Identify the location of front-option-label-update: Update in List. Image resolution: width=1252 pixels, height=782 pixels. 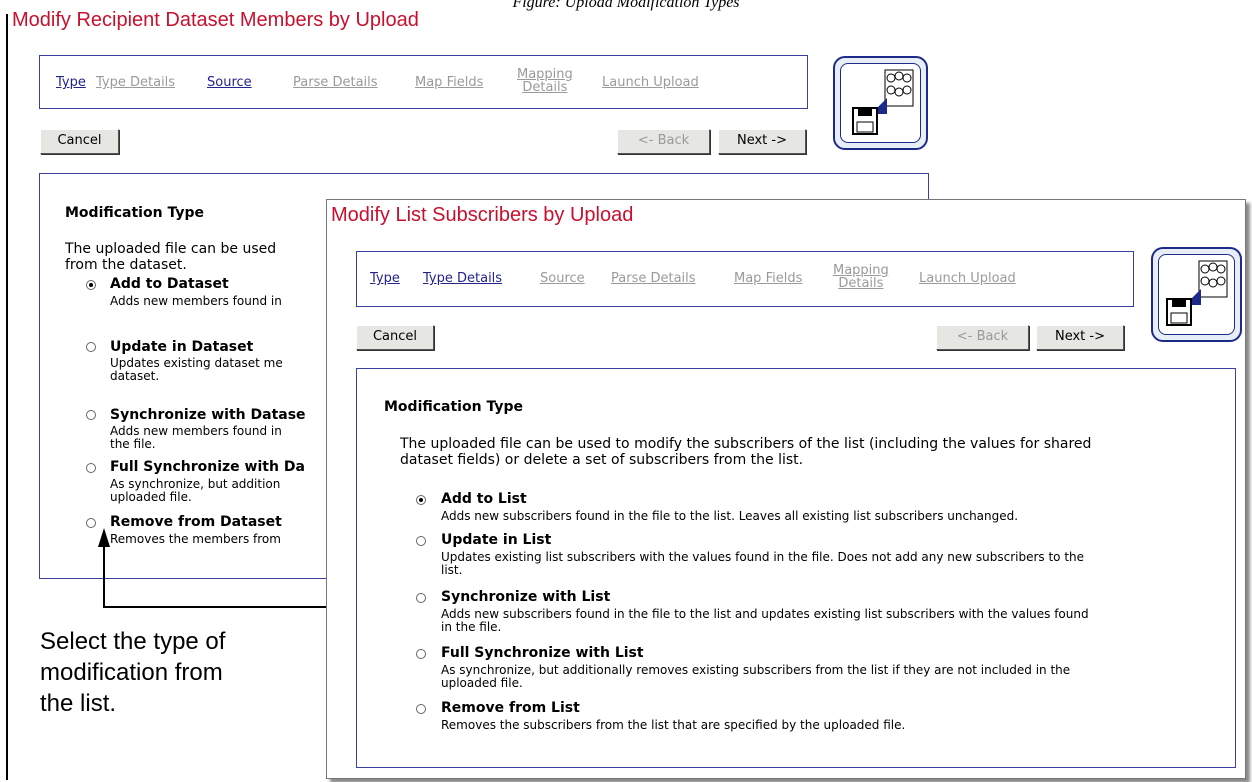
(496, 540).